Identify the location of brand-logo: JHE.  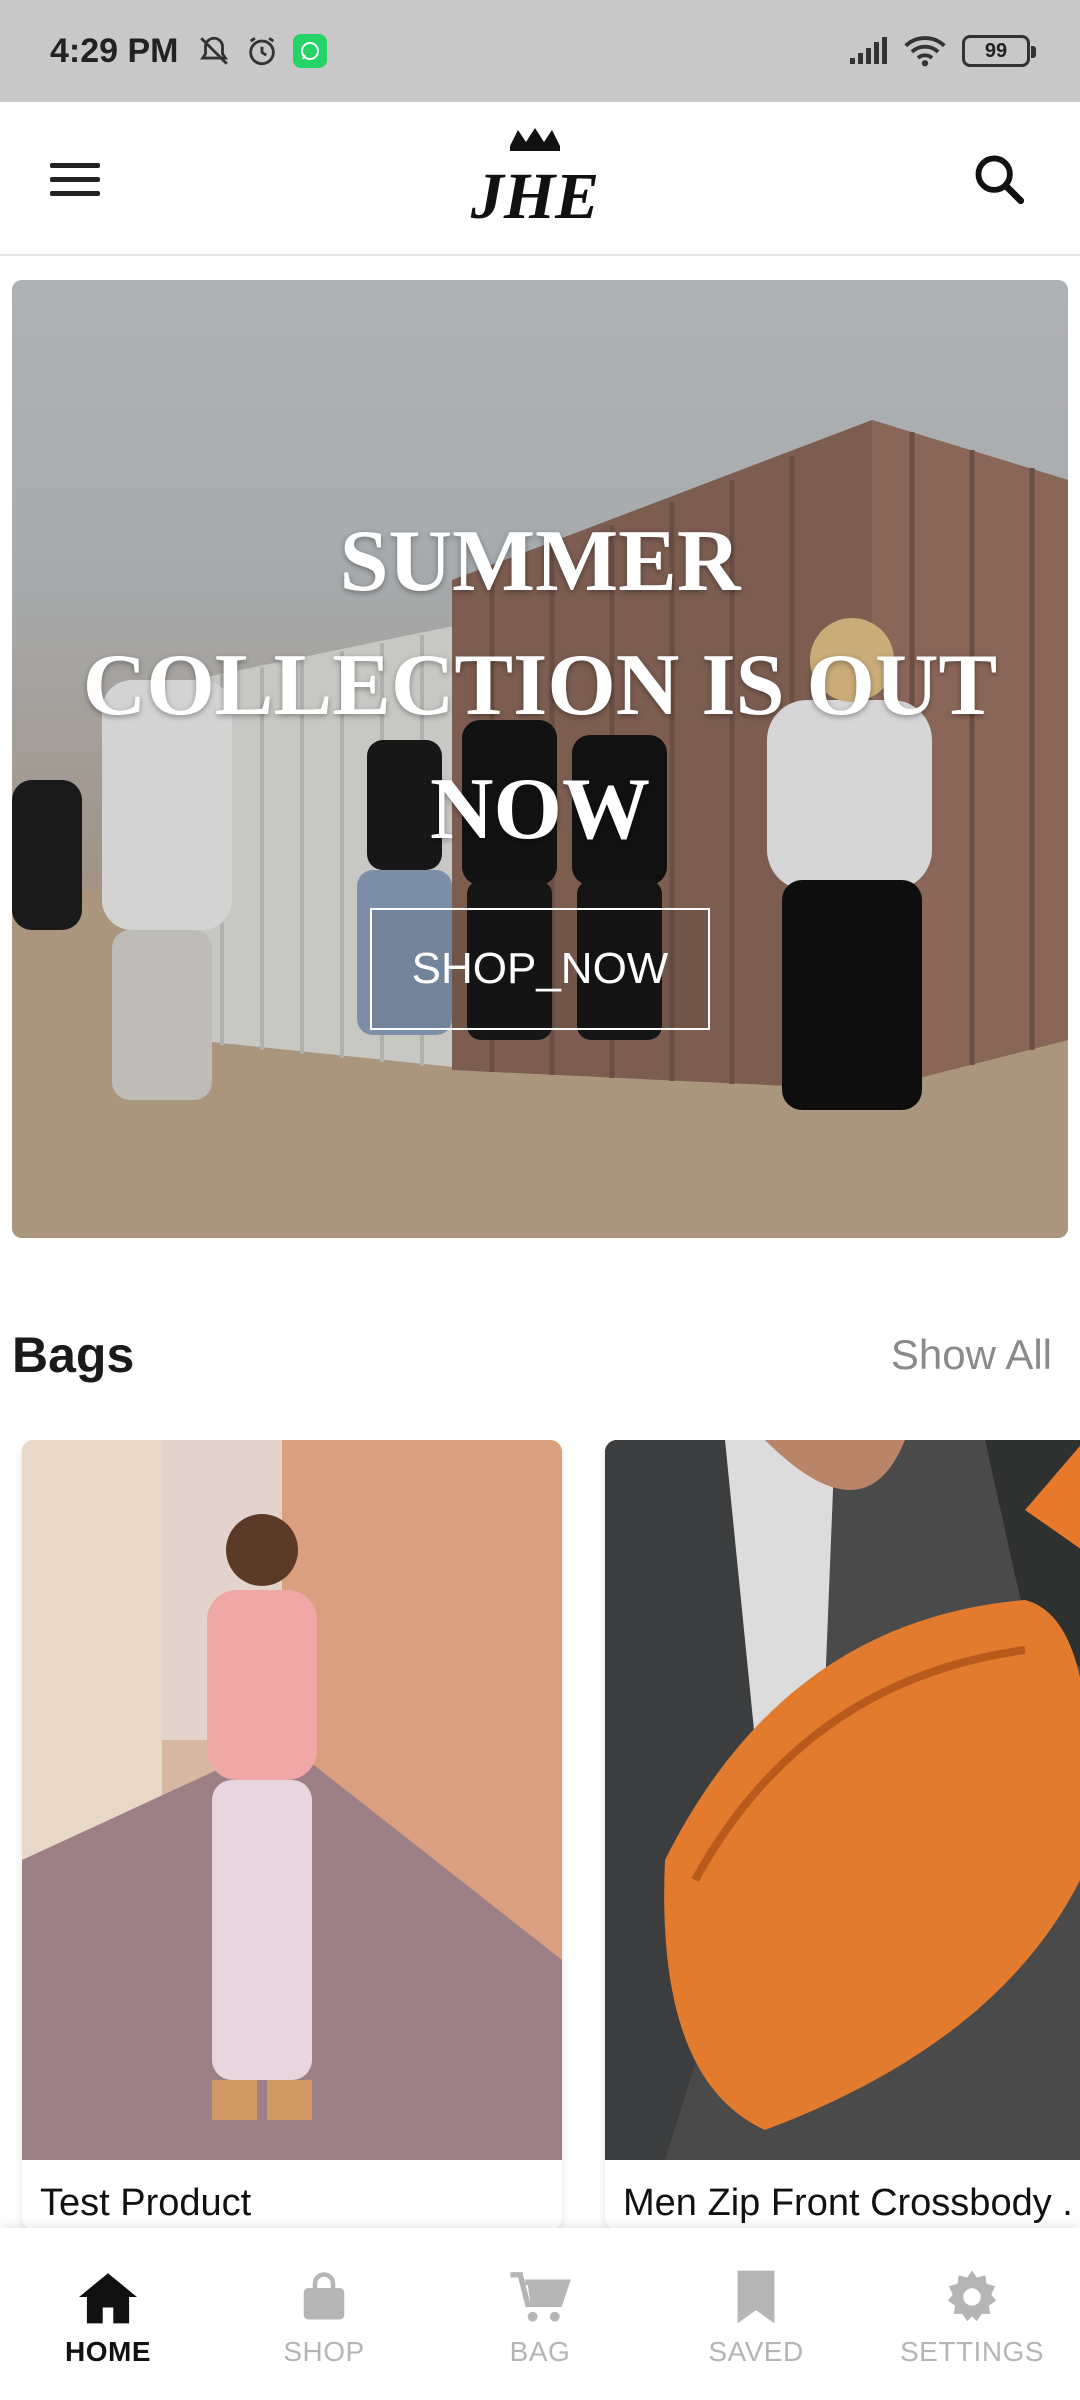
(535, 181).